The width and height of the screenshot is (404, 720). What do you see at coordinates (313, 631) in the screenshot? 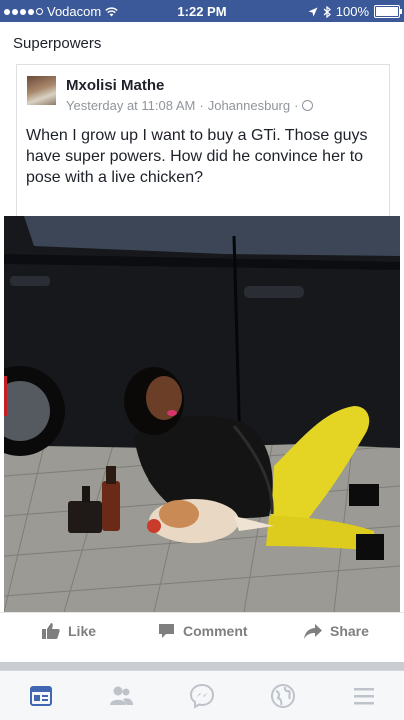
I see `share-arrow-icon` at bounding box center [313, 631].